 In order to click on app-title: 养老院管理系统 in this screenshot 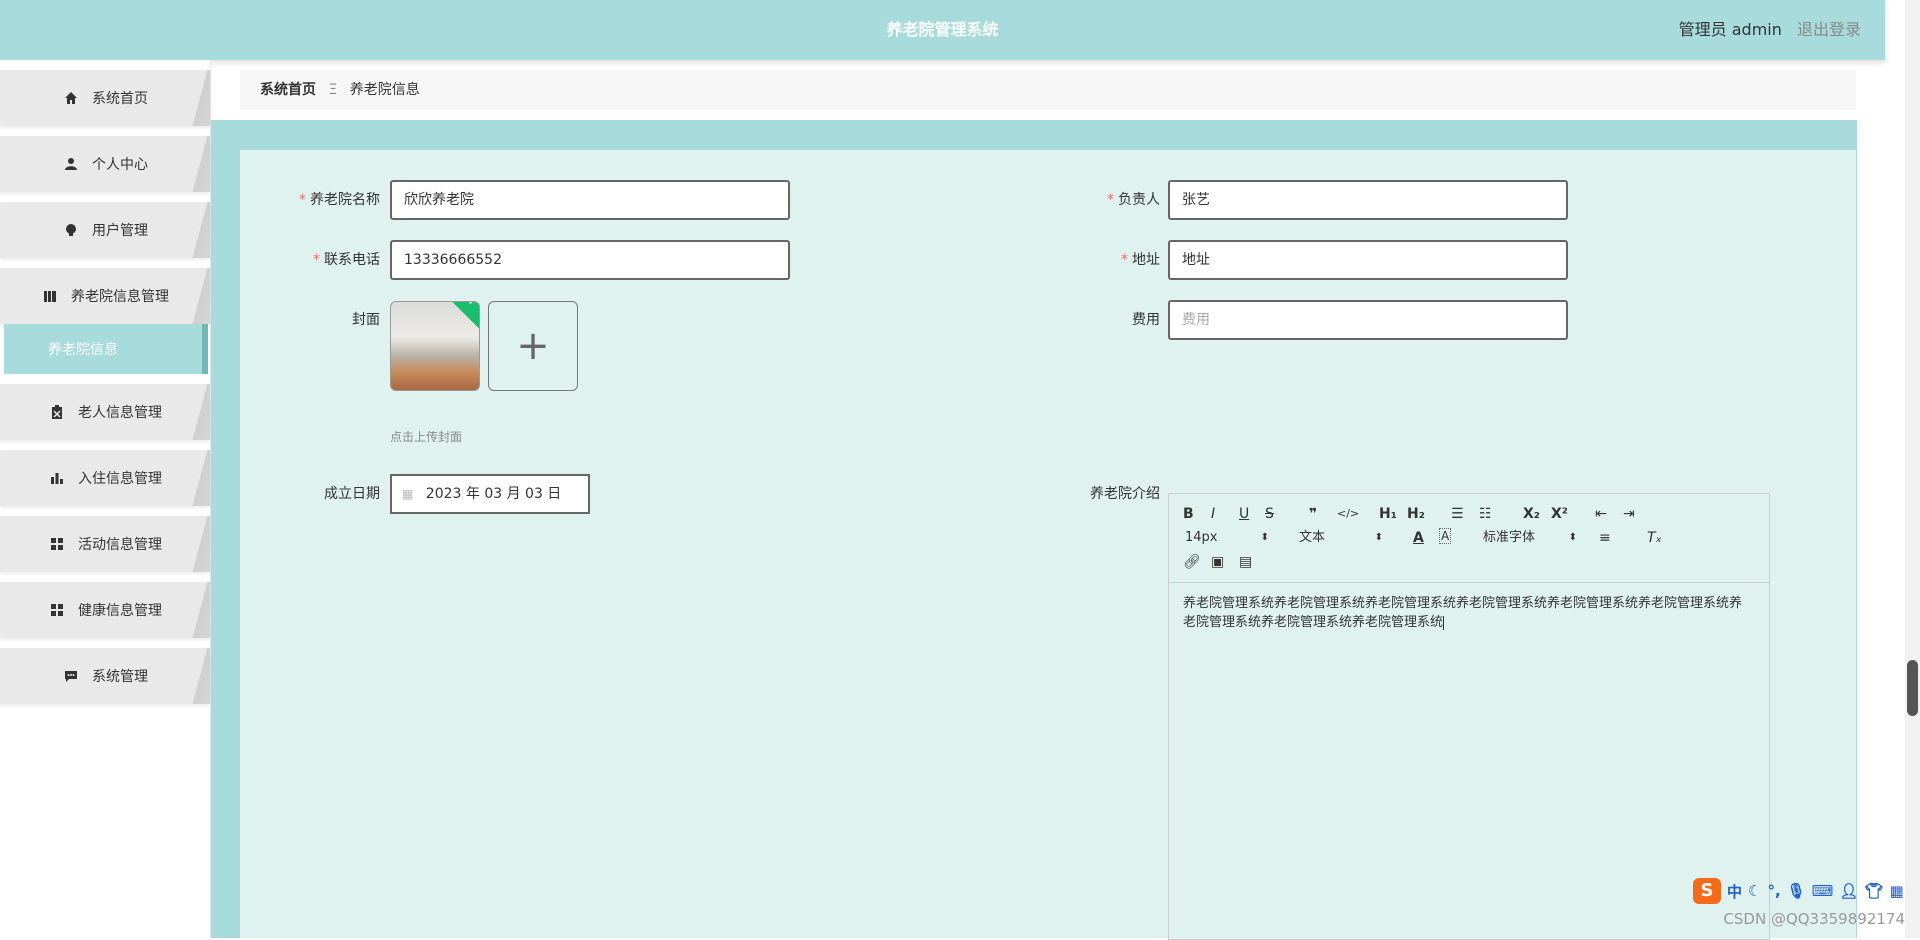, I will do `click(942, 29)`.